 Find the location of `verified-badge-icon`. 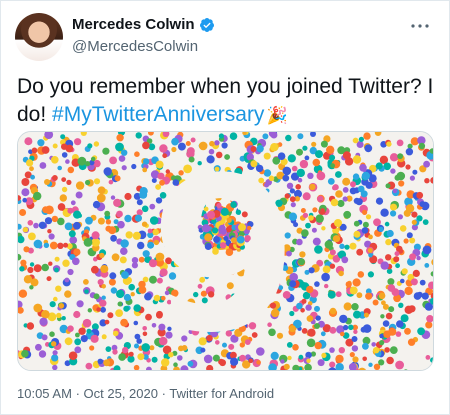

verified-badge-icon is located at coordinates (206, 25).